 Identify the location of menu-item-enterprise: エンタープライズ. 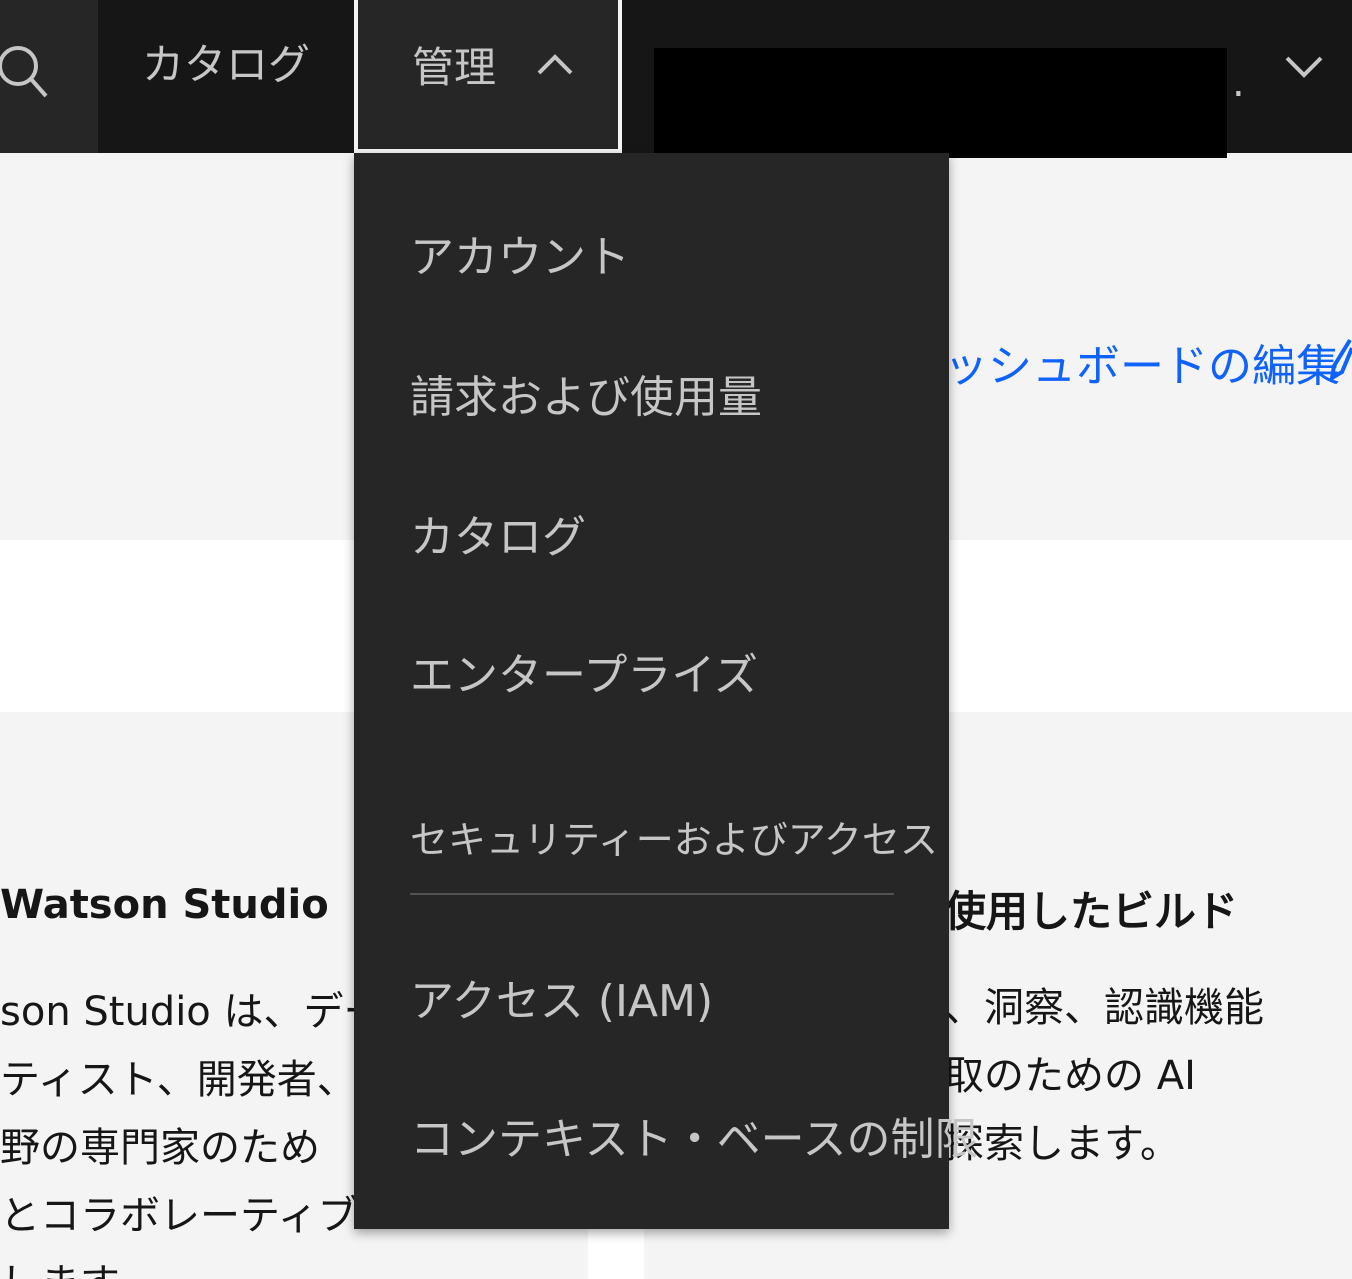
(584, 671).